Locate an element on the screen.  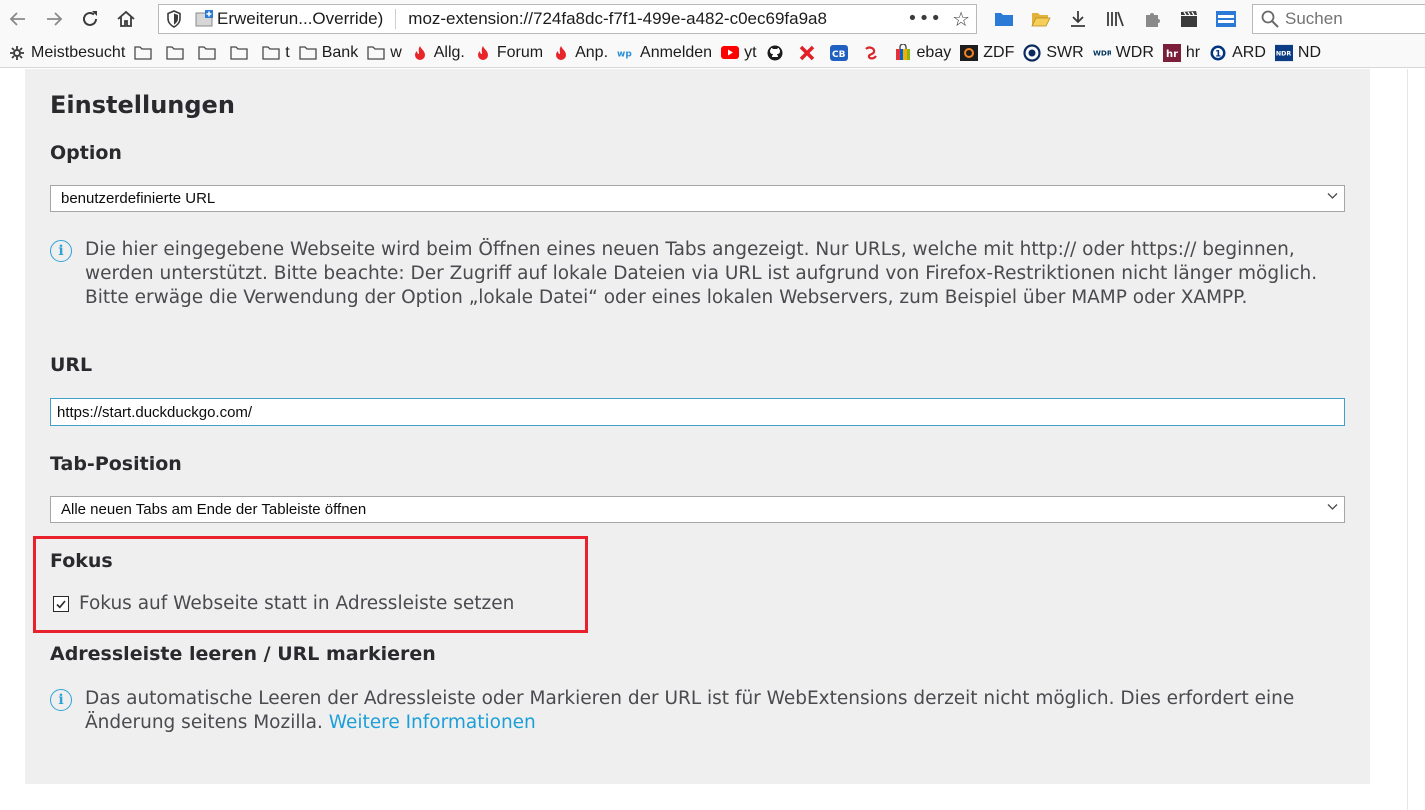
extension-icon is located at coordinates (205, 19).